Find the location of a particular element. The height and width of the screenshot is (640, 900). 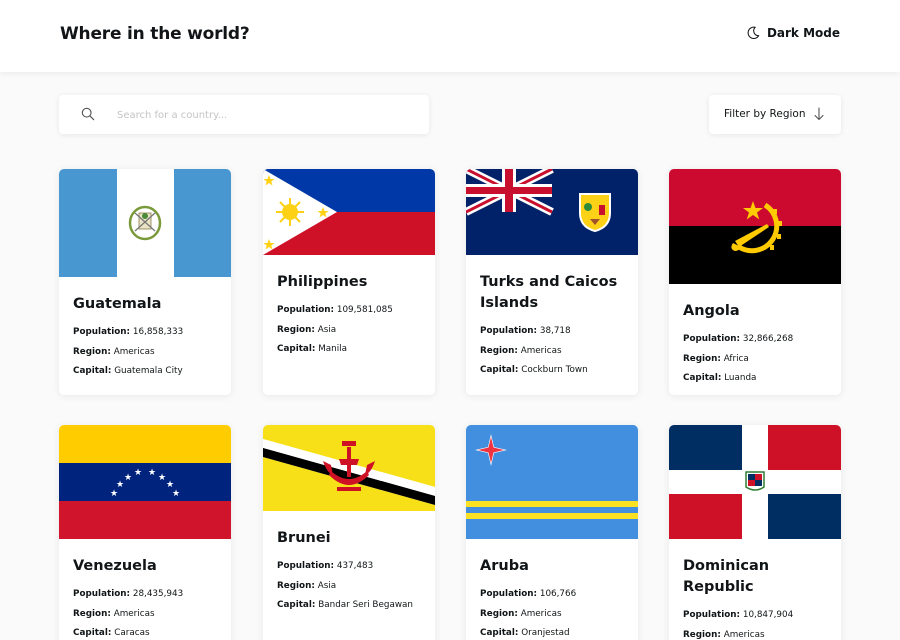

header: Where in the world? Dark Mode is located at coordinates (450, 36).